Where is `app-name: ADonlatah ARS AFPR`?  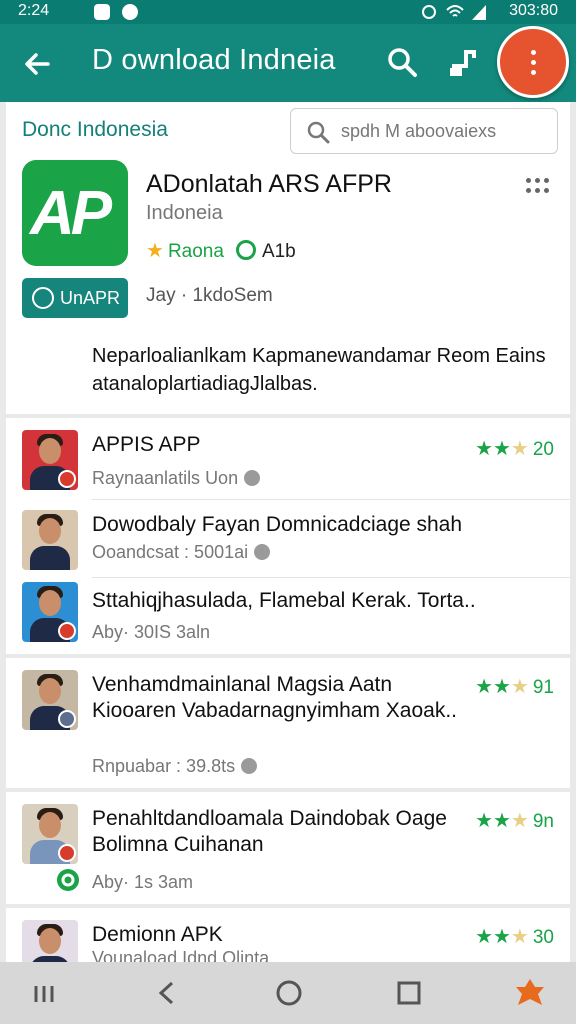
app-name: ADonlatah ARS AFPR is located at coordinates (269, 184).